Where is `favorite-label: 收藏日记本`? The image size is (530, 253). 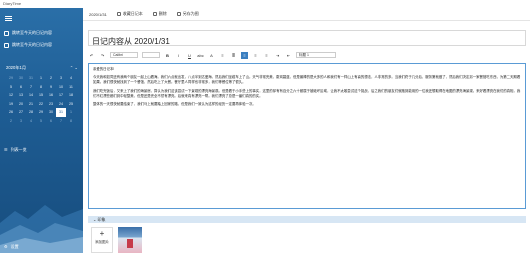 favorite-label: 收藏日记本 is located at coordinates (132, 13).